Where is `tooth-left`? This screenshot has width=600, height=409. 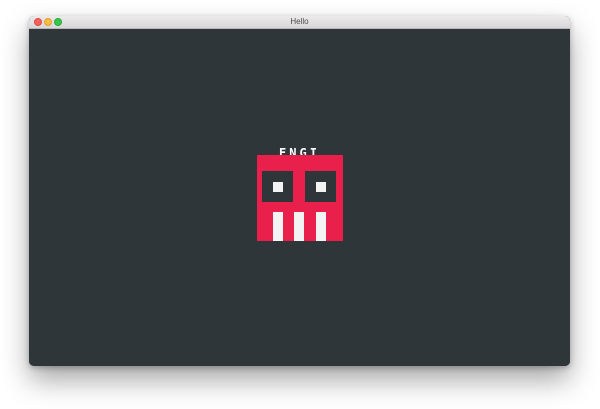
tooth-left is located at coordinates (278, 226).